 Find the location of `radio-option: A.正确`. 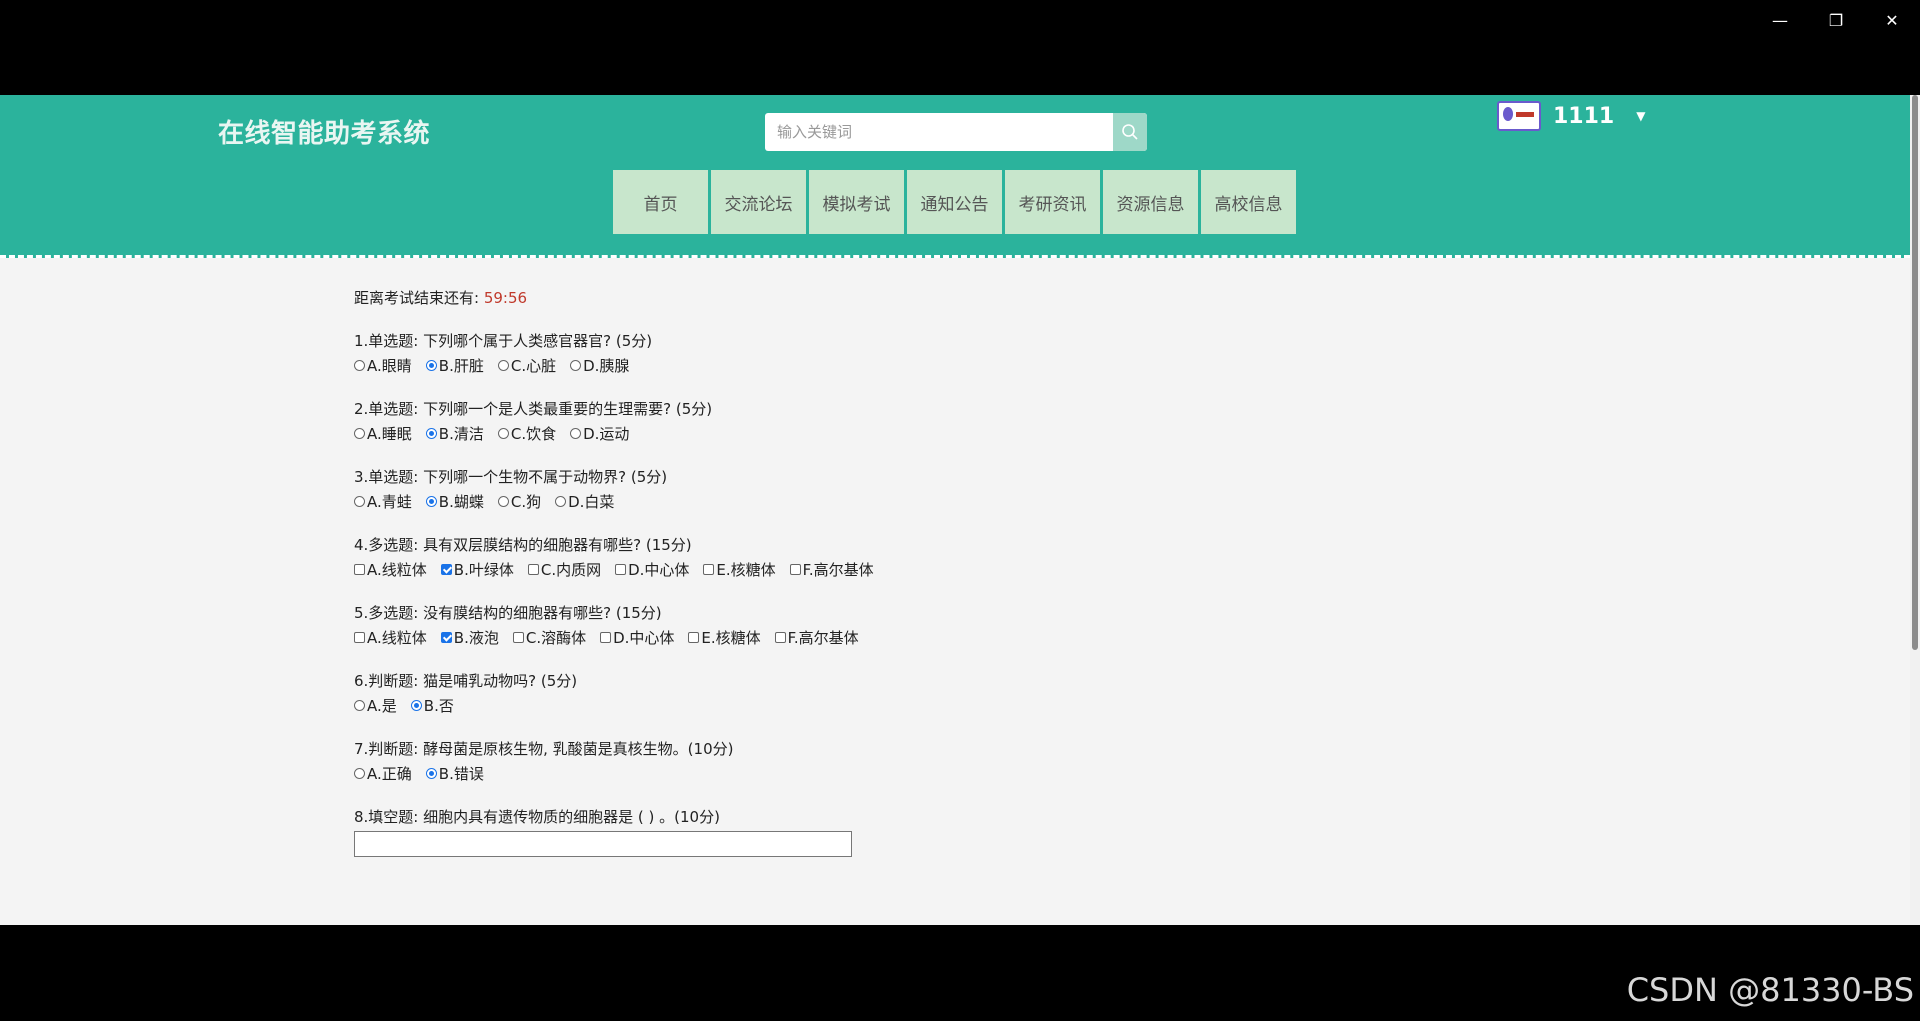

radio-option: A.正确 is located at coordinates (383, 773).